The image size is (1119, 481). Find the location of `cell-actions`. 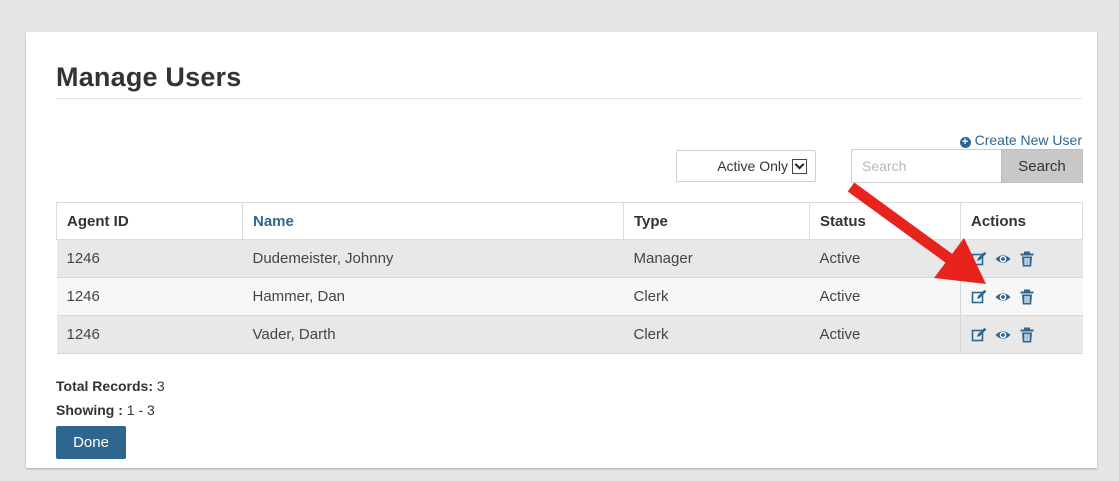

cell-actions is located at coordinates (1021, 334).